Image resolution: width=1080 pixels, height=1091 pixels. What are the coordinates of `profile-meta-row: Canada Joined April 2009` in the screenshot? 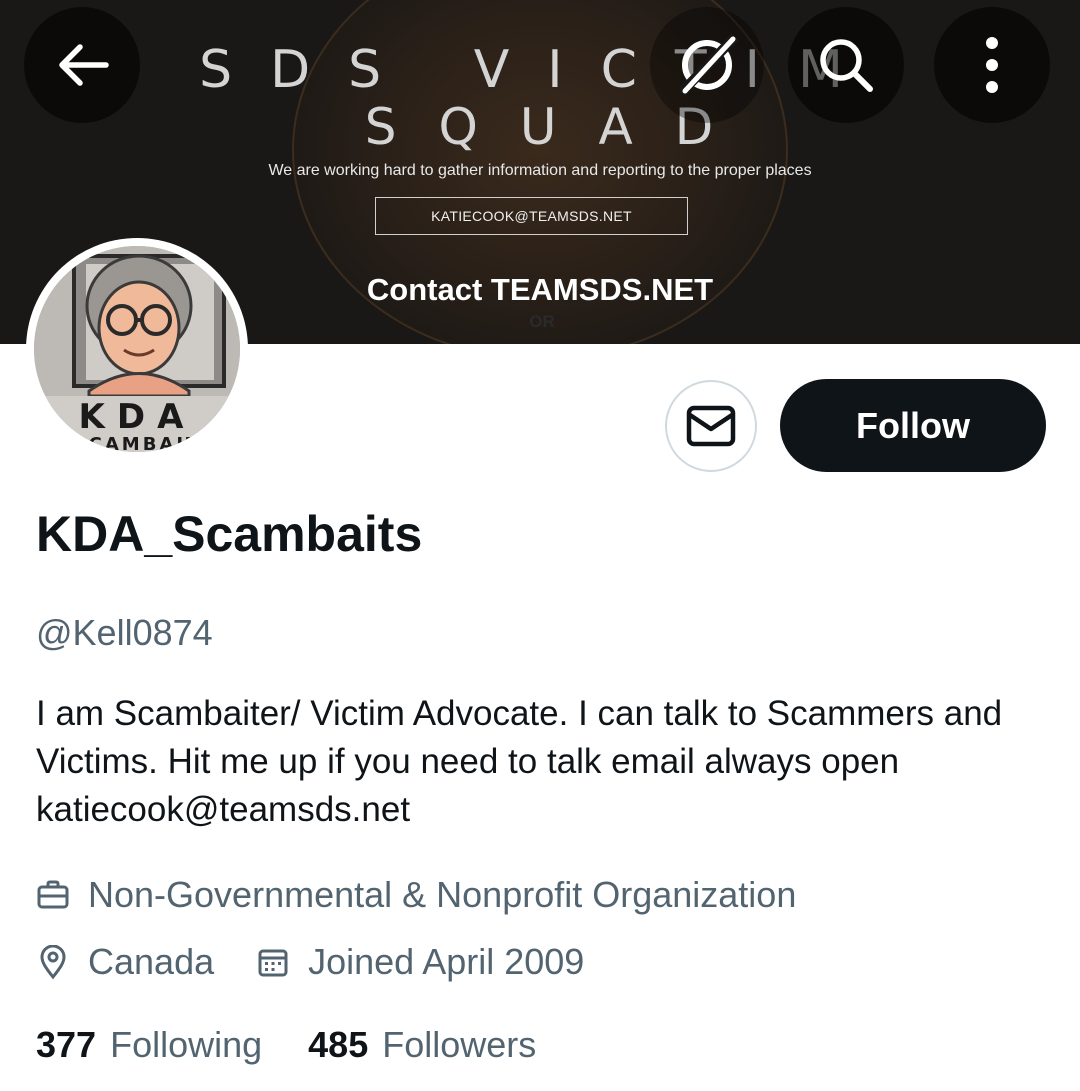 It's located at (310, 962).